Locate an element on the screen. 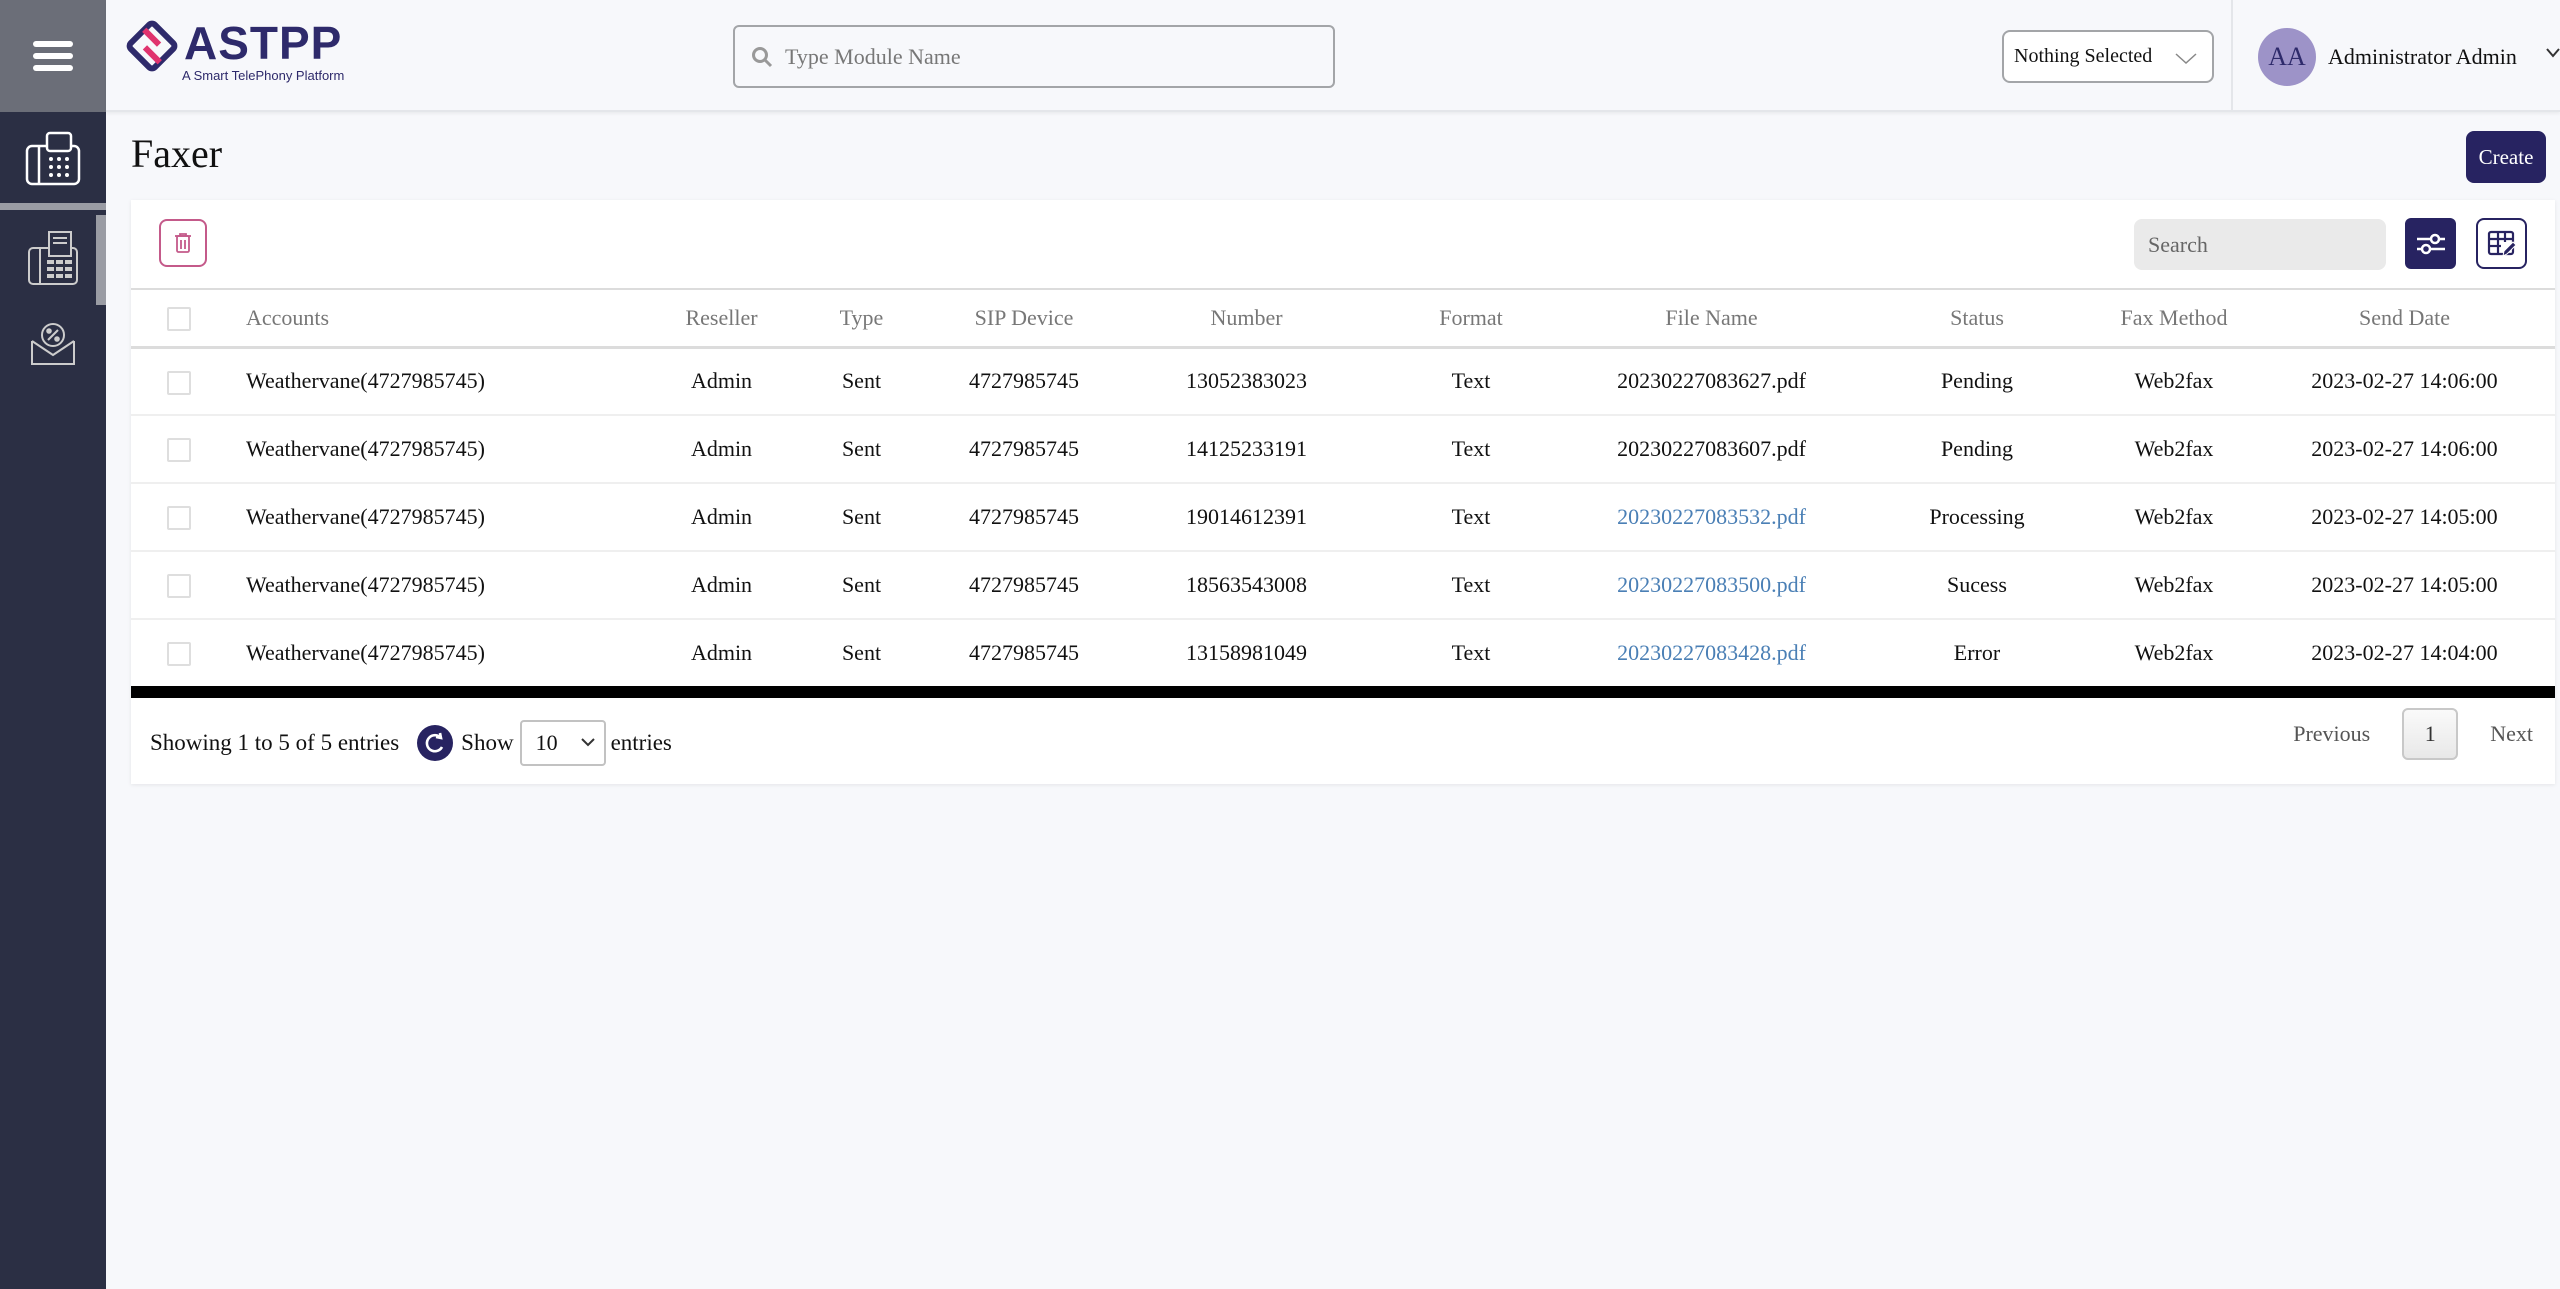 This screenshot has width=2560, height=1289. column-header-accounts: Accounts is located at coordinates (450, 318).